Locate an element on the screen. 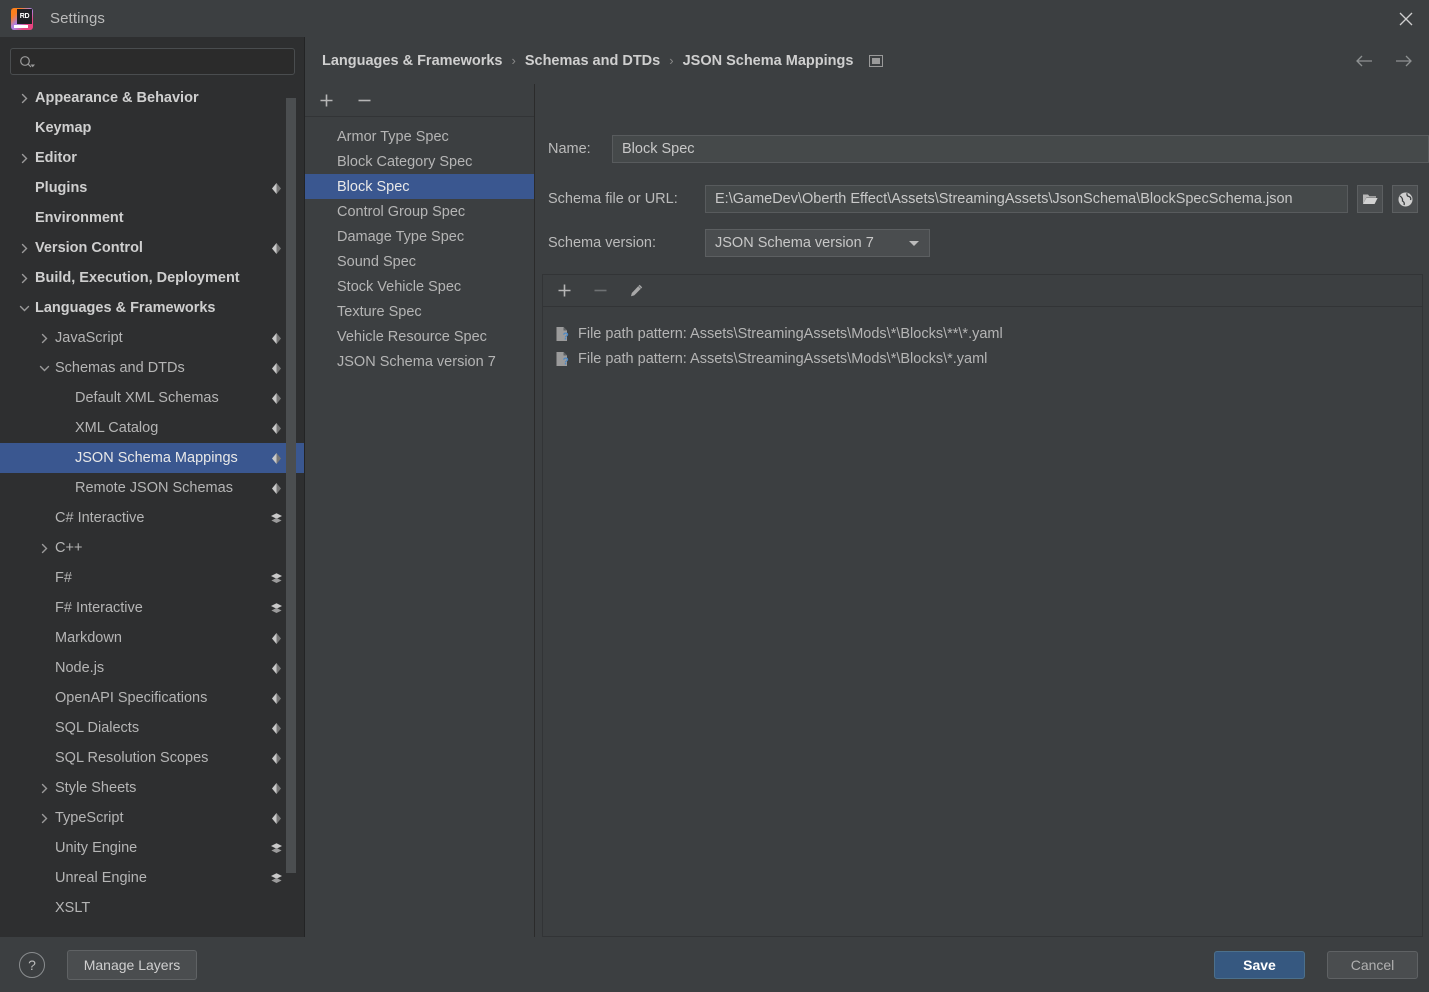 Image resolution: width=1429 pixels, height=992 pixels. schema-list-item: Armor Type Spec is located at coordinates (419, 136).